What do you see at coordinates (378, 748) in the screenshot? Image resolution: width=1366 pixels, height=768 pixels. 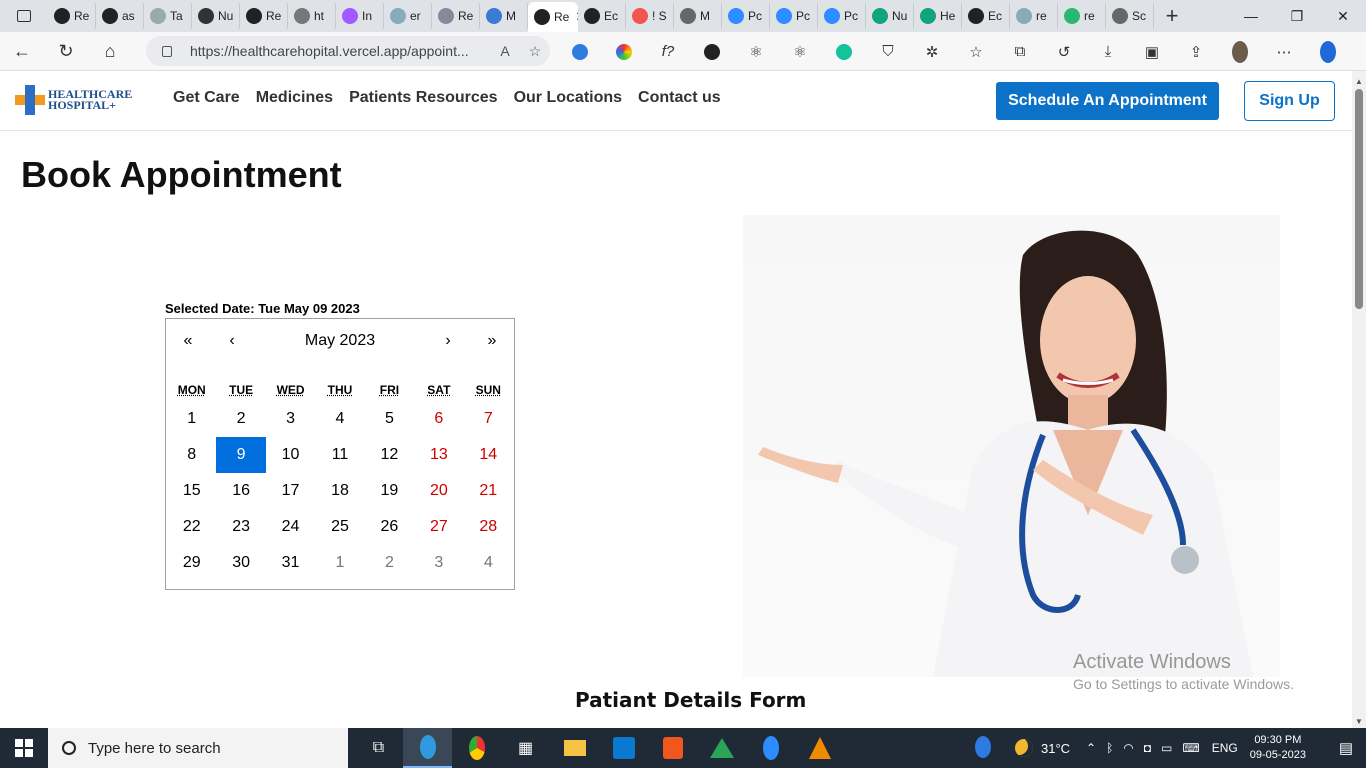 I see `task-view-icon: ⧉` at bounding box center [378, 748].